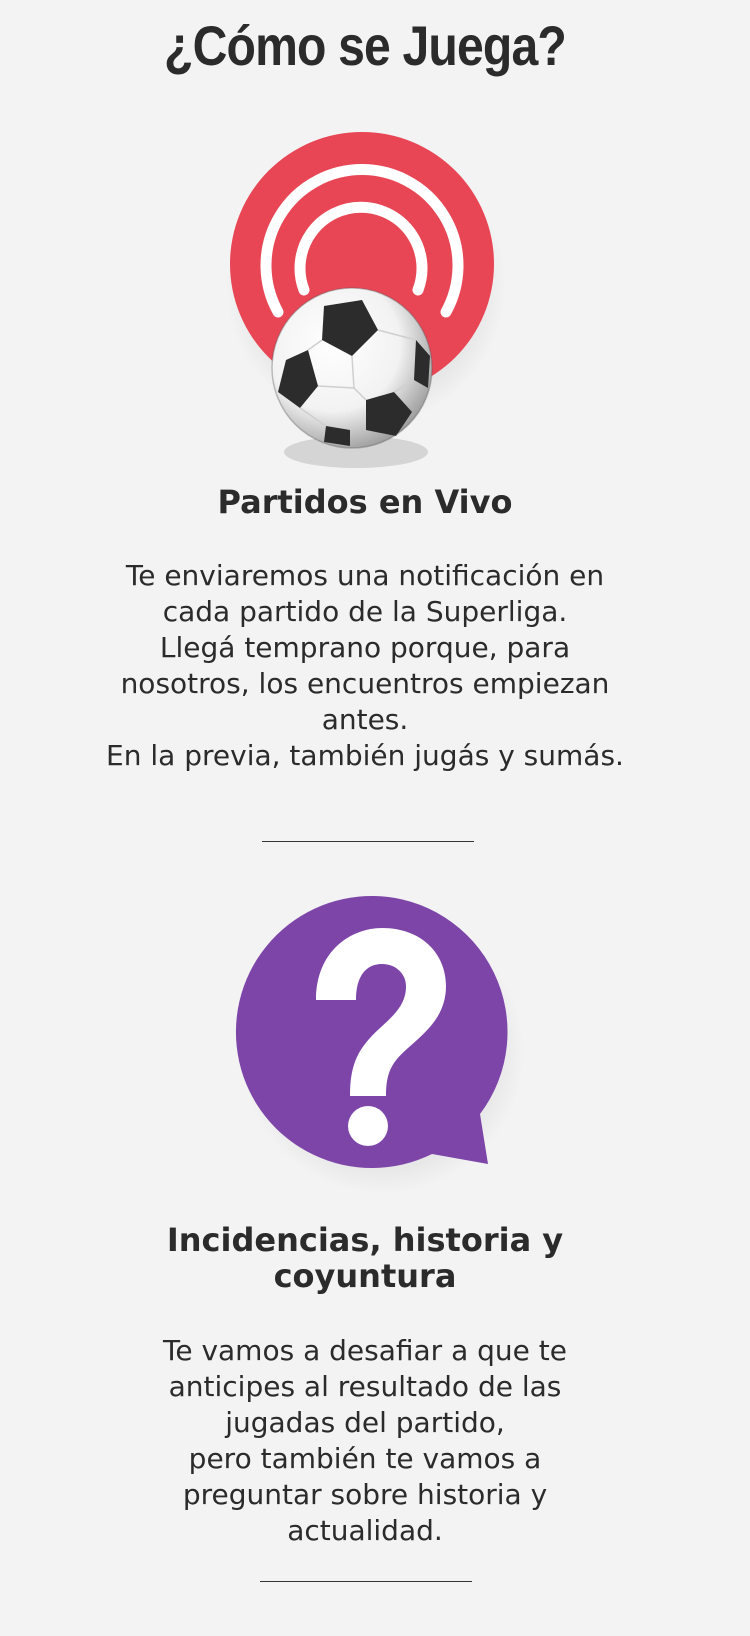 Image resolution: width=750 pixels, height=1636 pixels. Describe the element at coordinates (365, 647) in the screenshot. I see `body-line: Llegá temprano porque, para` at that location.